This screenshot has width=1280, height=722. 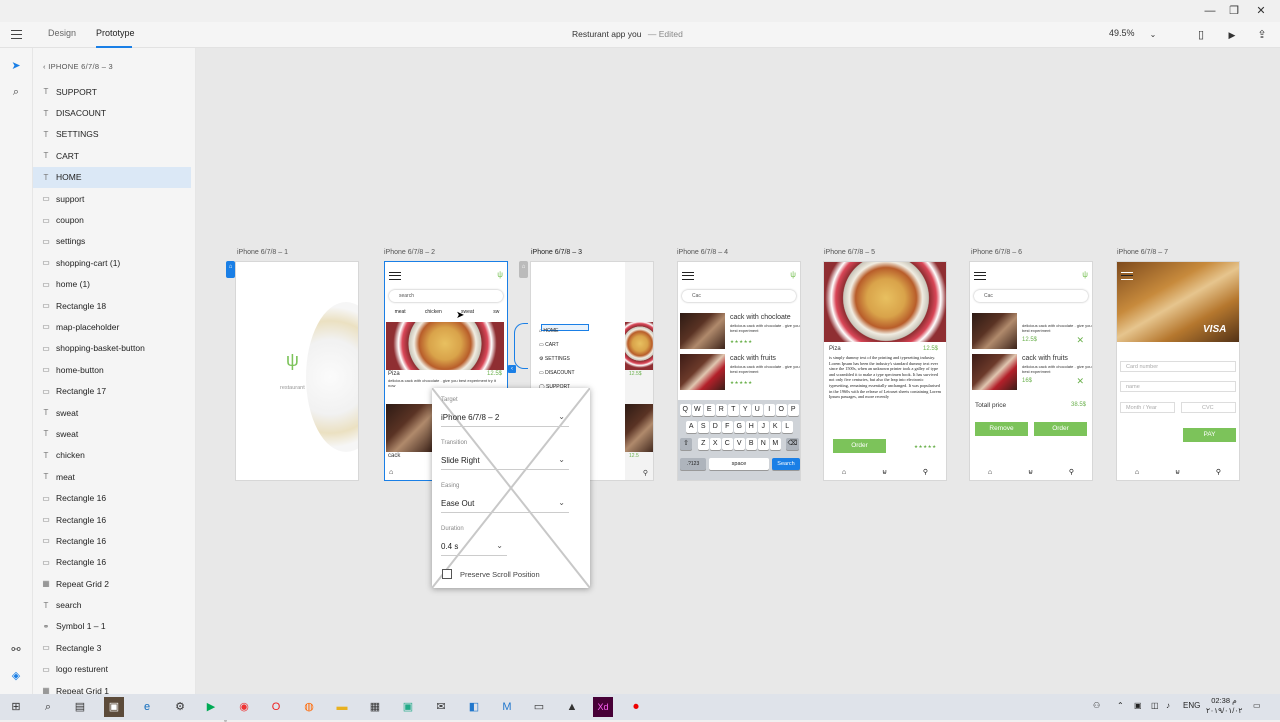 I want to click on home-marker-inactive-icon: ⌂, so click(x=523, y=269).